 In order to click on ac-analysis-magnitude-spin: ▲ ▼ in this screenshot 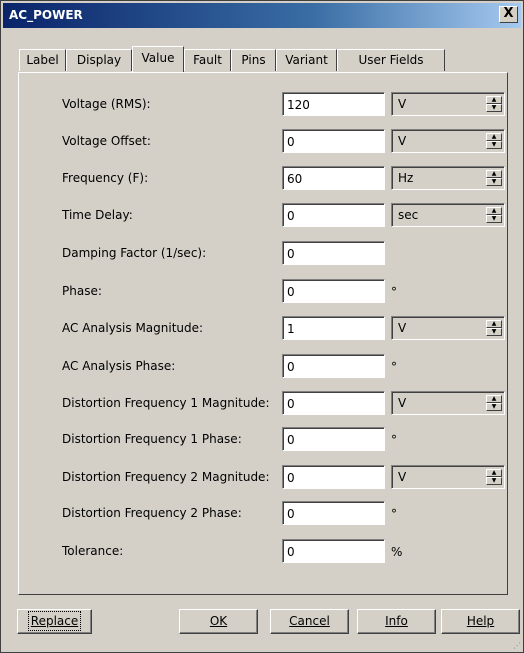, I will do `click(494, 328)`.